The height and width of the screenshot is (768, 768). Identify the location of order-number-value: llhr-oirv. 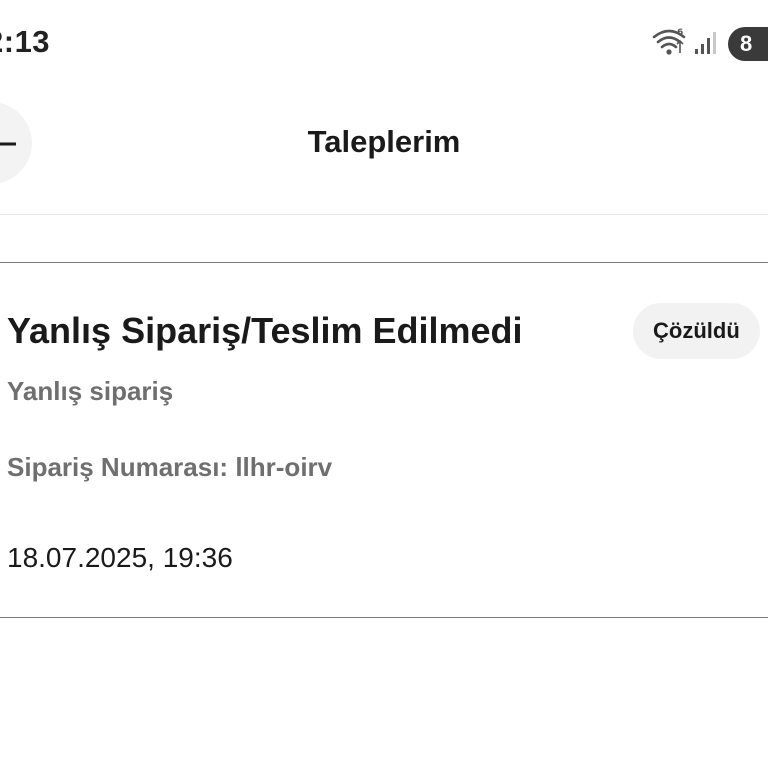
(284, 467).